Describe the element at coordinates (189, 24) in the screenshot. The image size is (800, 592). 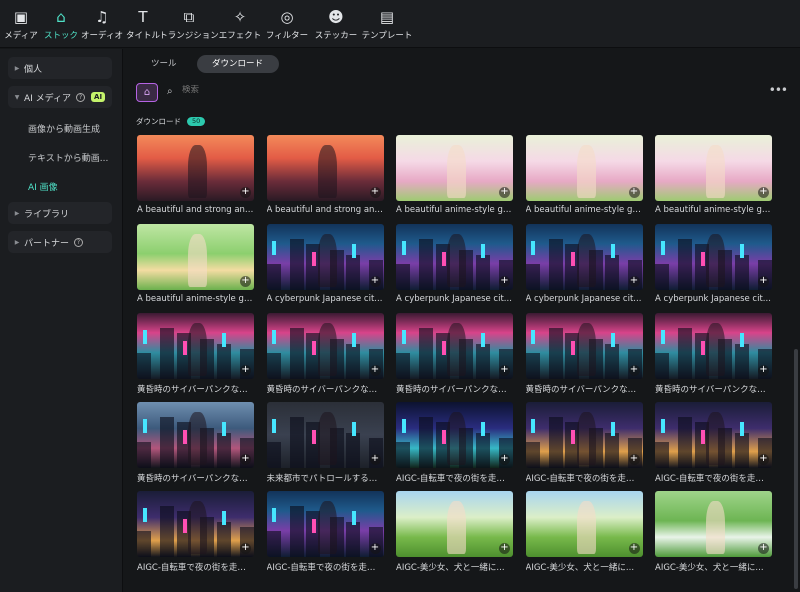
I see `toolbar-transition-button: ⧉ トランジション` at that location.